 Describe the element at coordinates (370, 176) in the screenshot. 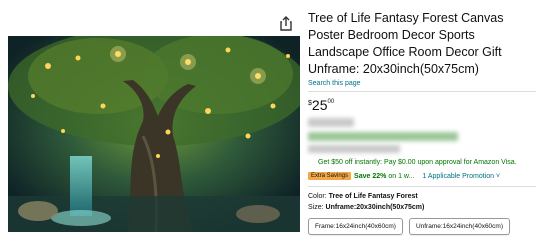

I see `promo-save: Save 22%` at that location.